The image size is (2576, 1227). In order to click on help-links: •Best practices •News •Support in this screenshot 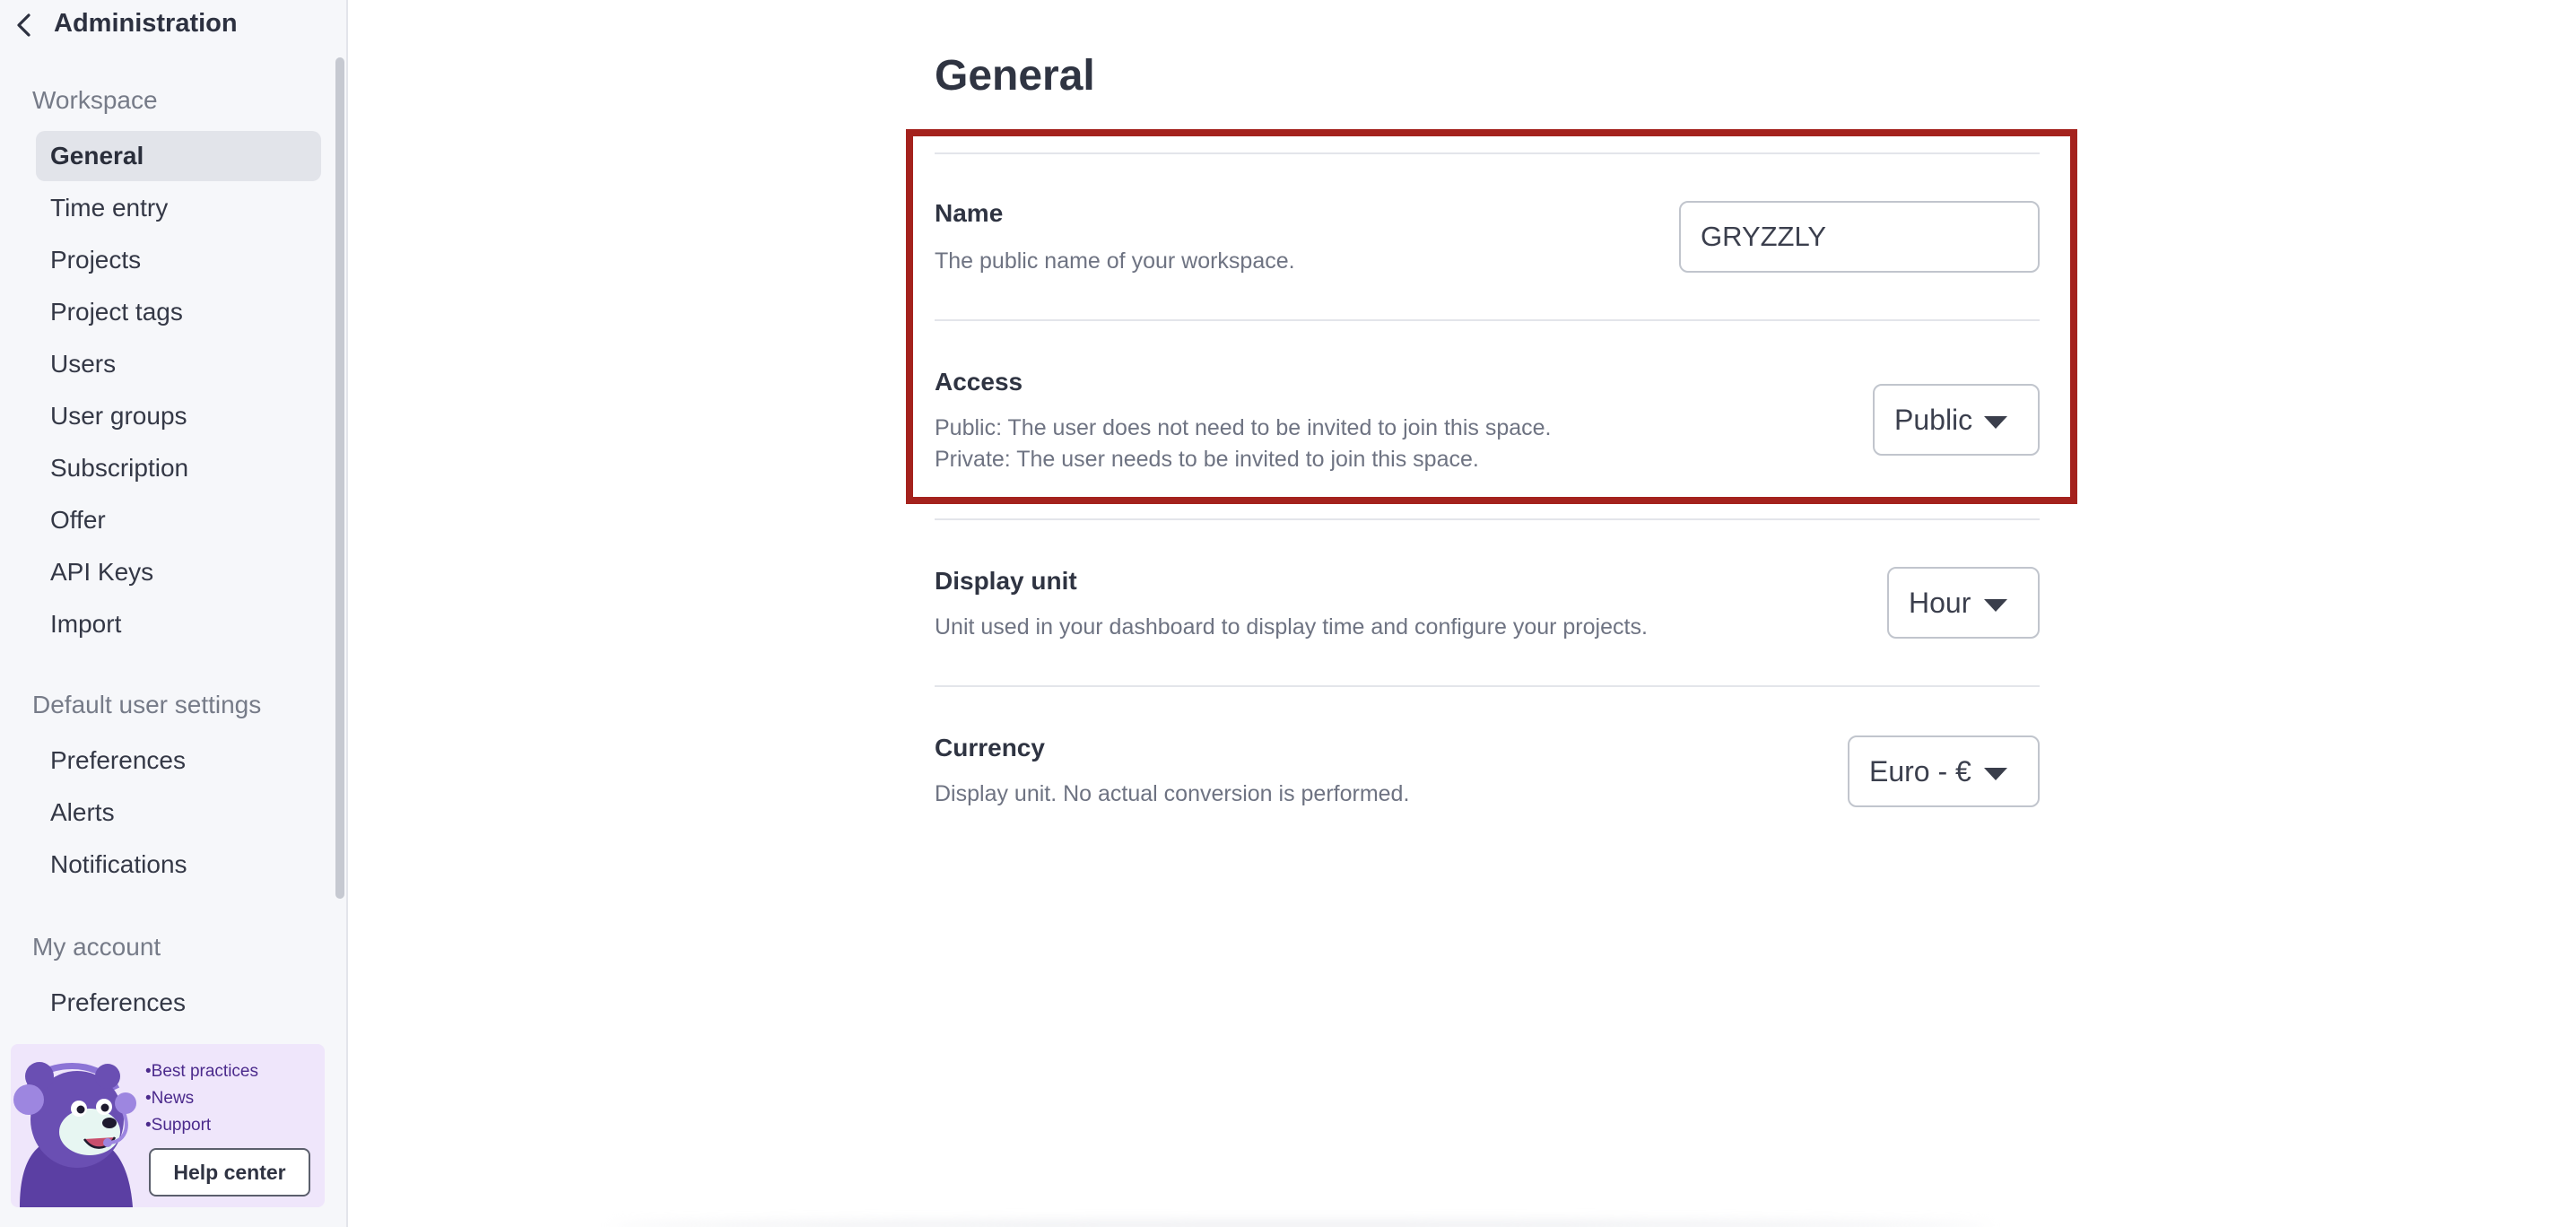, I will do `click(201, 1098)`.